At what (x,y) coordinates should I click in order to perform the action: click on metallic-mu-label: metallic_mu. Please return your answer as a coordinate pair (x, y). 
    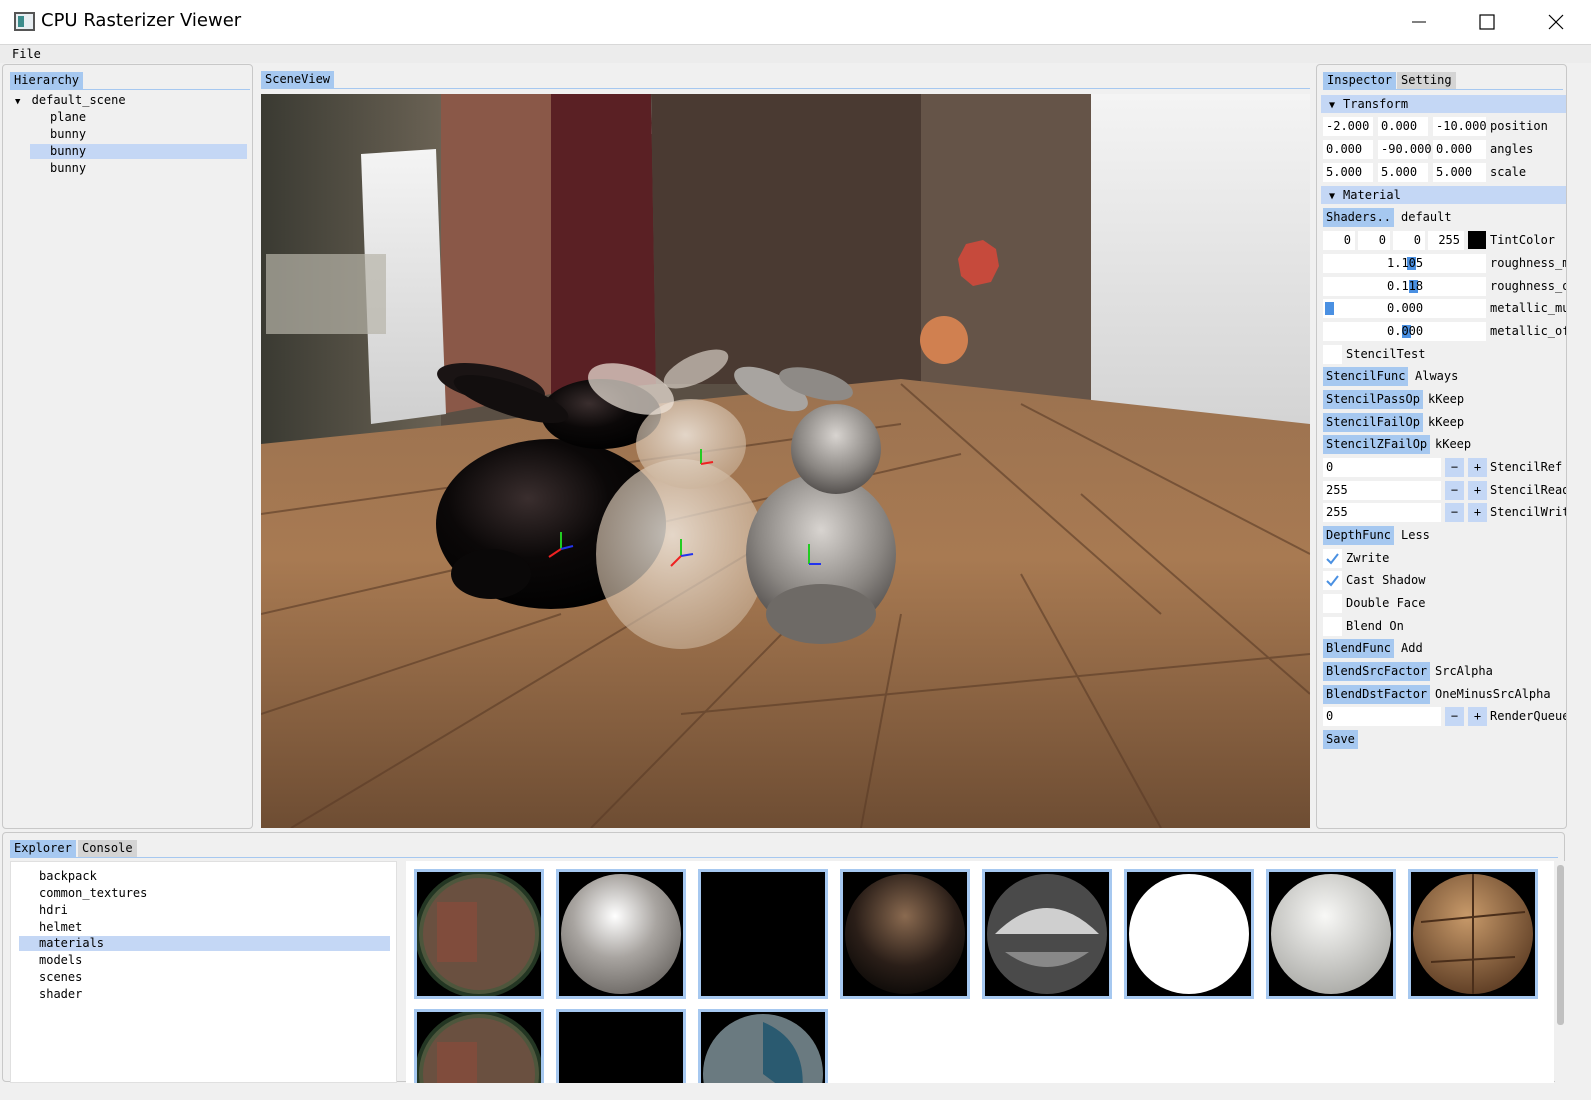
    Looking at the image, I should click on (1528, 308).